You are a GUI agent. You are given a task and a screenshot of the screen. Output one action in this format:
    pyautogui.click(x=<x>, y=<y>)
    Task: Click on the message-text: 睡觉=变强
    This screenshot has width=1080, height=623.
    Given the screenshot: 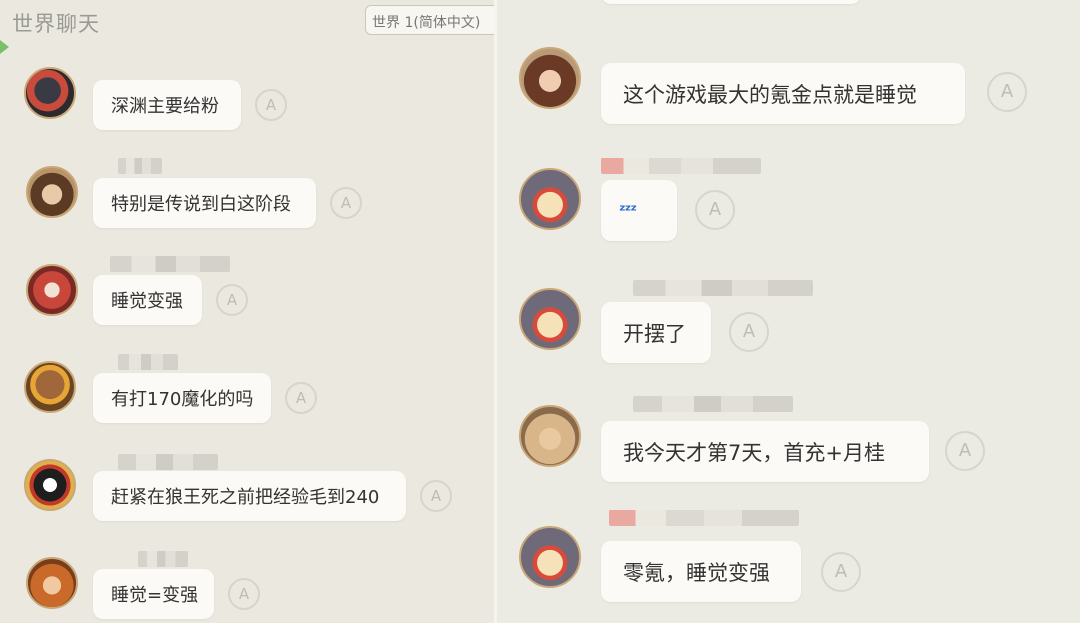 What is the action you would take?
    pyautogui.click(x=155, y=595)
    